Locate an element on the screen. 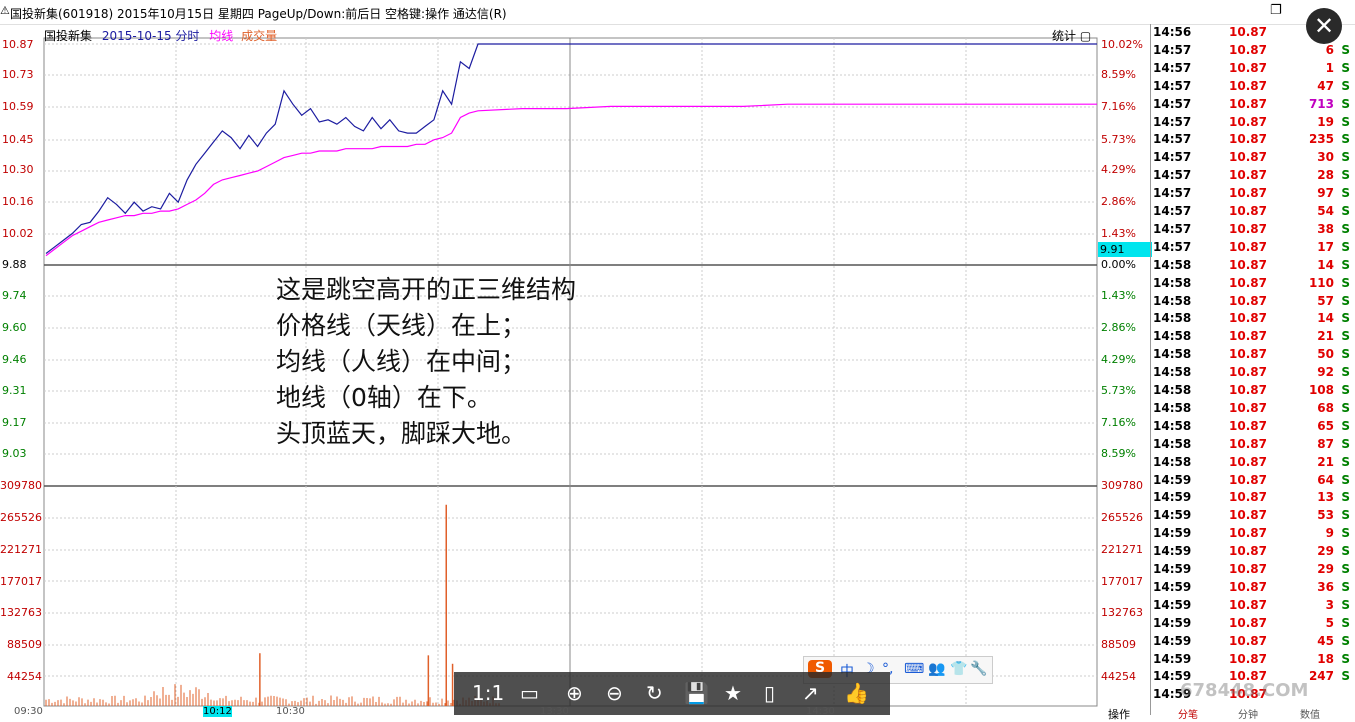 The width and height of the screenshot is (1355, 722). save-icon: 💾 is located at coordinates (696, 693).